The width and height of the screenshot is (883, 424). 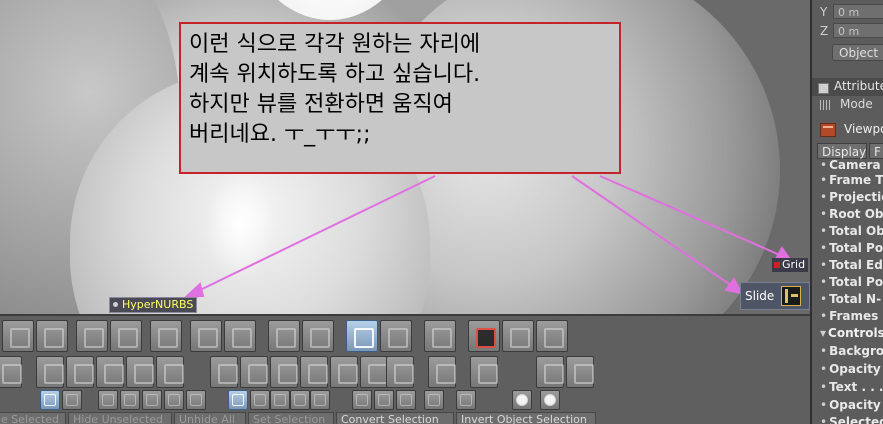 I want to click on floor-icon, so click(x=126, y=336).